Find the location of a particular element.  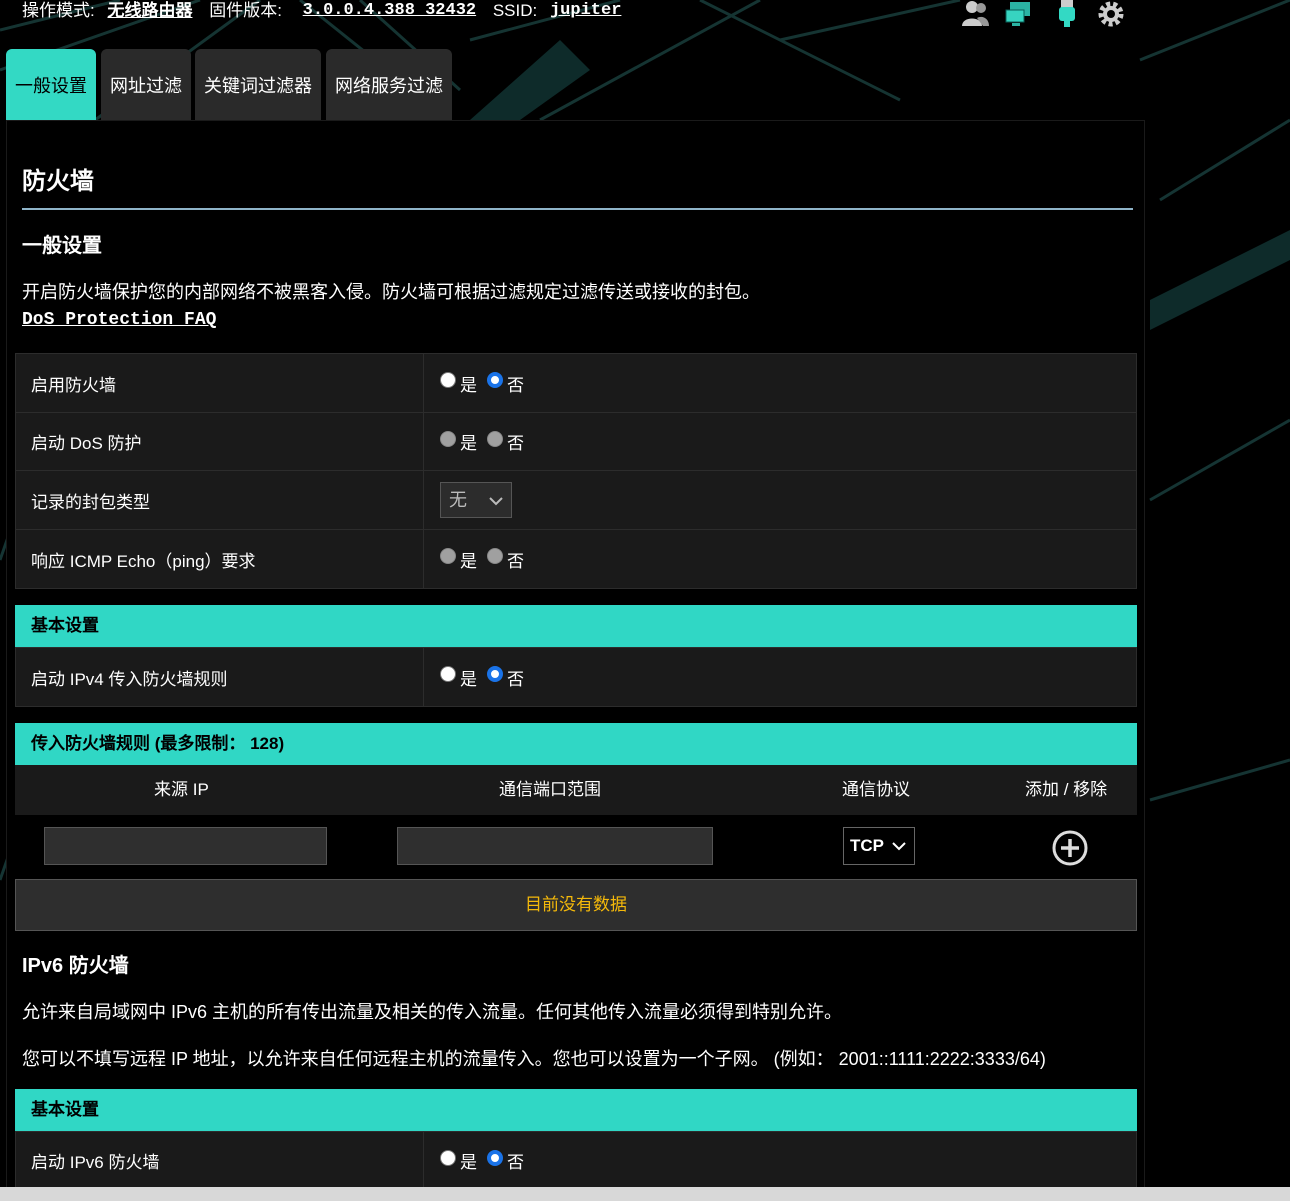

tab-network-service-filter: 网络服务过滤 is located at coordinates (389, 84).